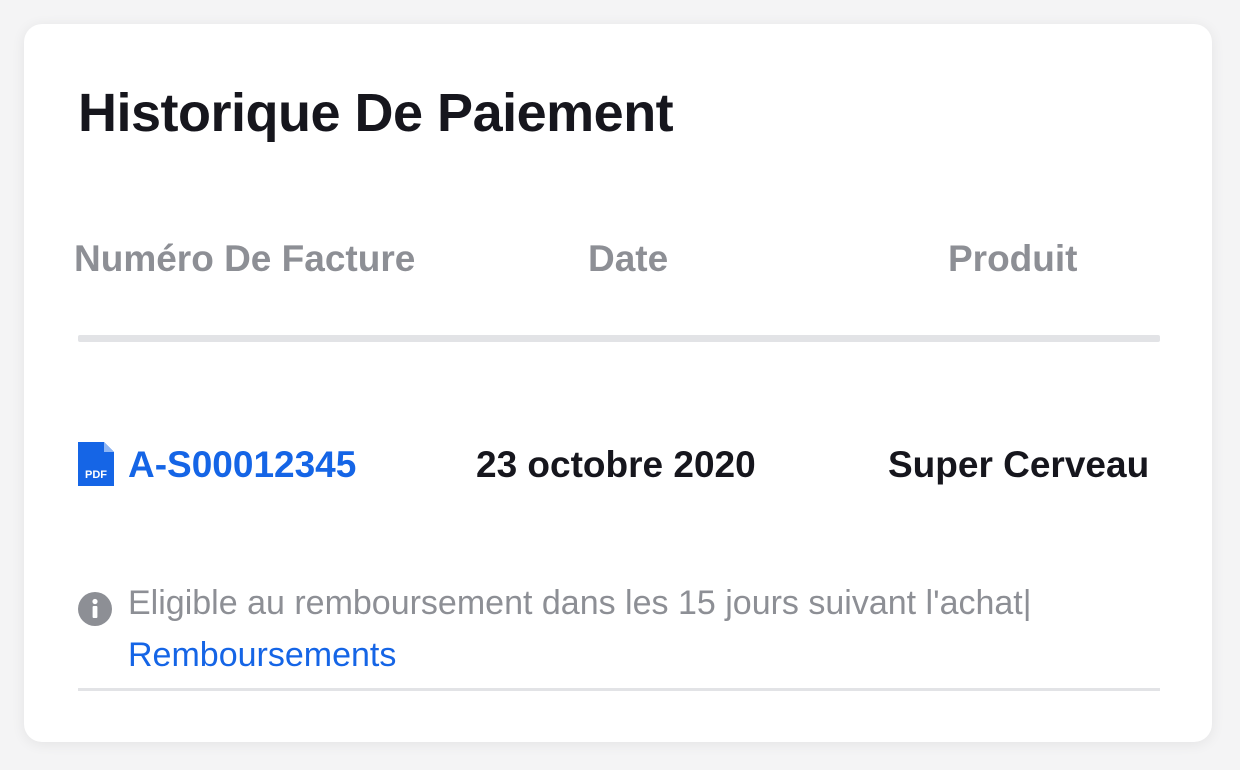  I want to click on invoice-number-link: A-S00012345, so click(242, 465).